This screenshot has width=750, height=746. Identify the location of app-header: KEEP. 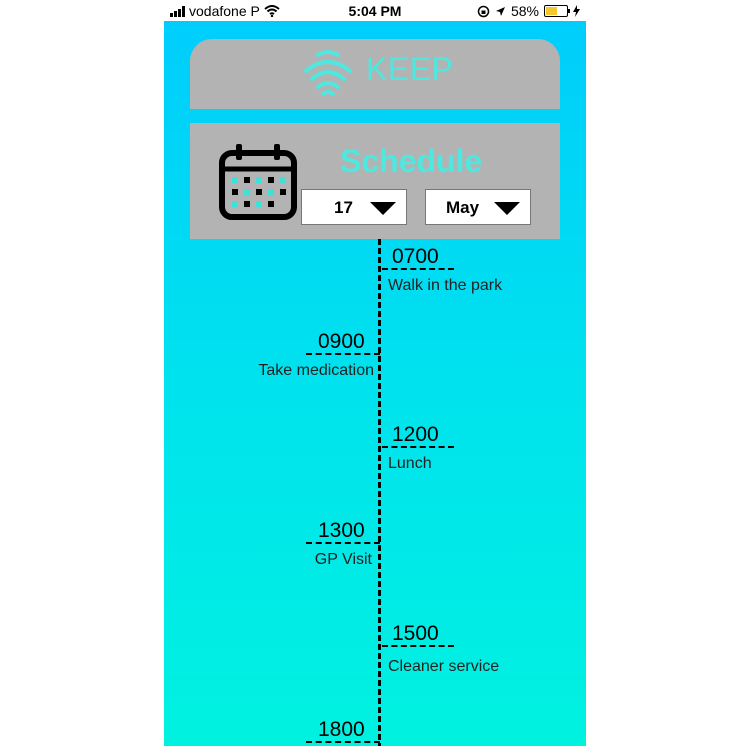
(375, 74).